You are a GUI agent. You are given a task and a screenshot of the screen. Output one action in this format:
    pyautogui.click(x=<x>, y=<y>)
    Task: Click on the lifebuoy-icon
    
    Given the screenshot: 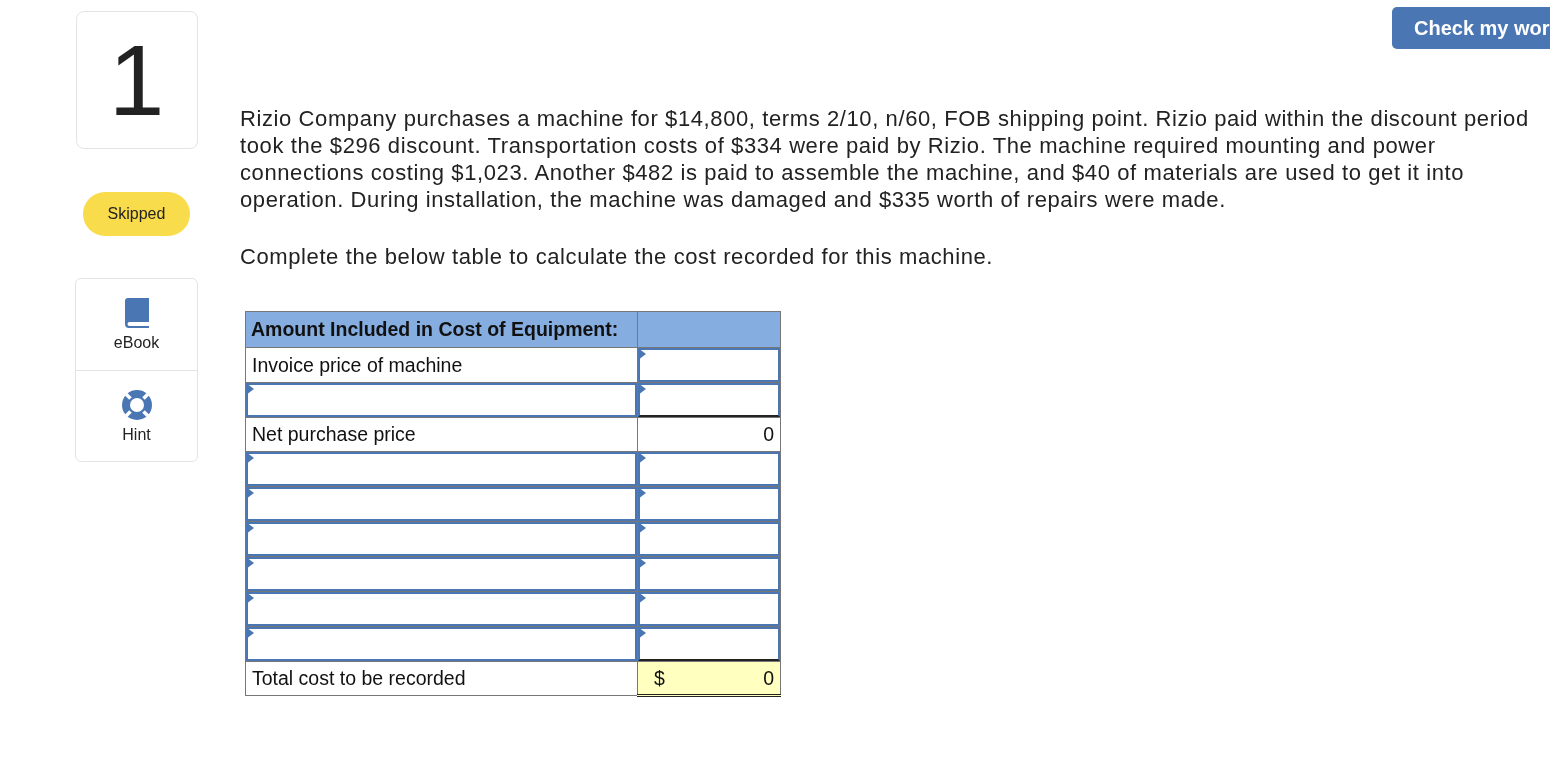 What is the action you would take?
    pyautogui.click(x=136, y=405)
    